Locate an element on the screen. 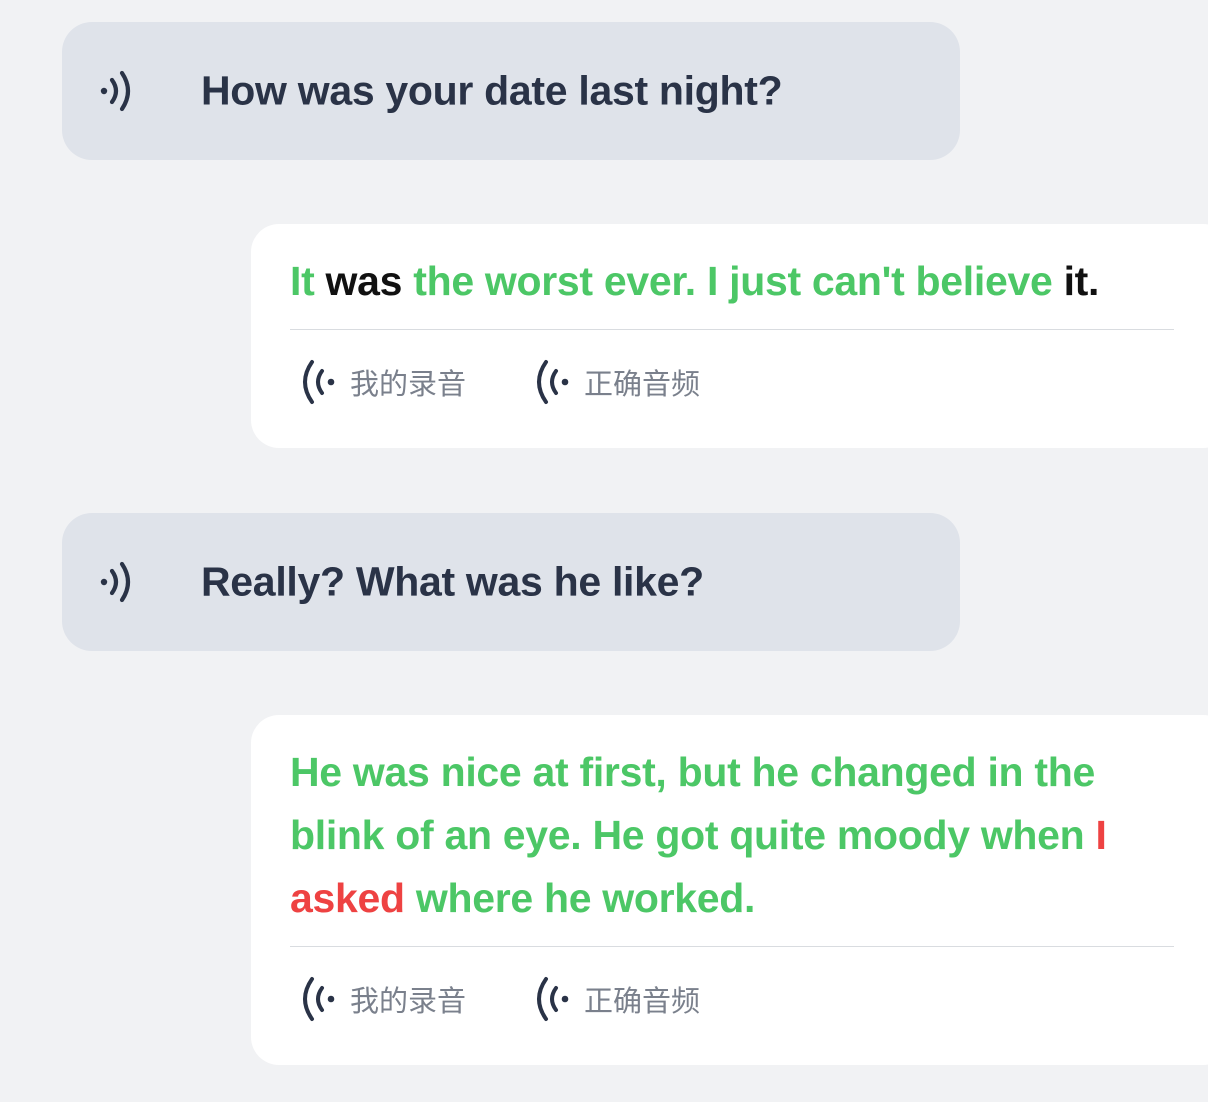 Image resolution: width=1208 pixels, height=1102 pixels. prompt-bubble: Really? What was he like? is located at coordinates (511, 582).